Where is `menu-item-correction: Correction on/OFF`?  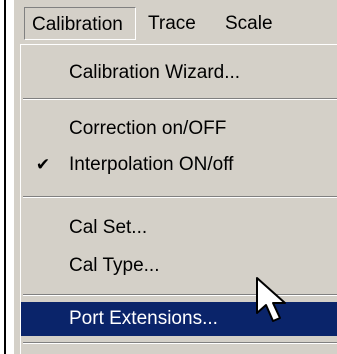
menu-item-correction: Correction on/OFF is located at coordinates (179, 129).